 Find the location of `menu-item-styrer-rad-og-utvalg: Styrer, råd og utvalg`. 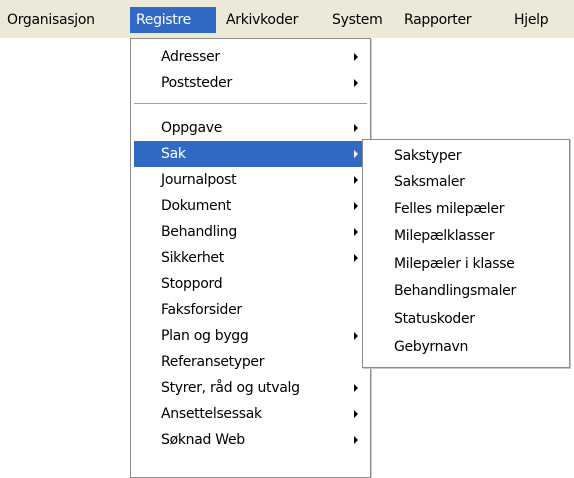

menu-item-styrer-rad-og-utvalg: Styrer, råd og utvalg is located at coordinates (250, 388).